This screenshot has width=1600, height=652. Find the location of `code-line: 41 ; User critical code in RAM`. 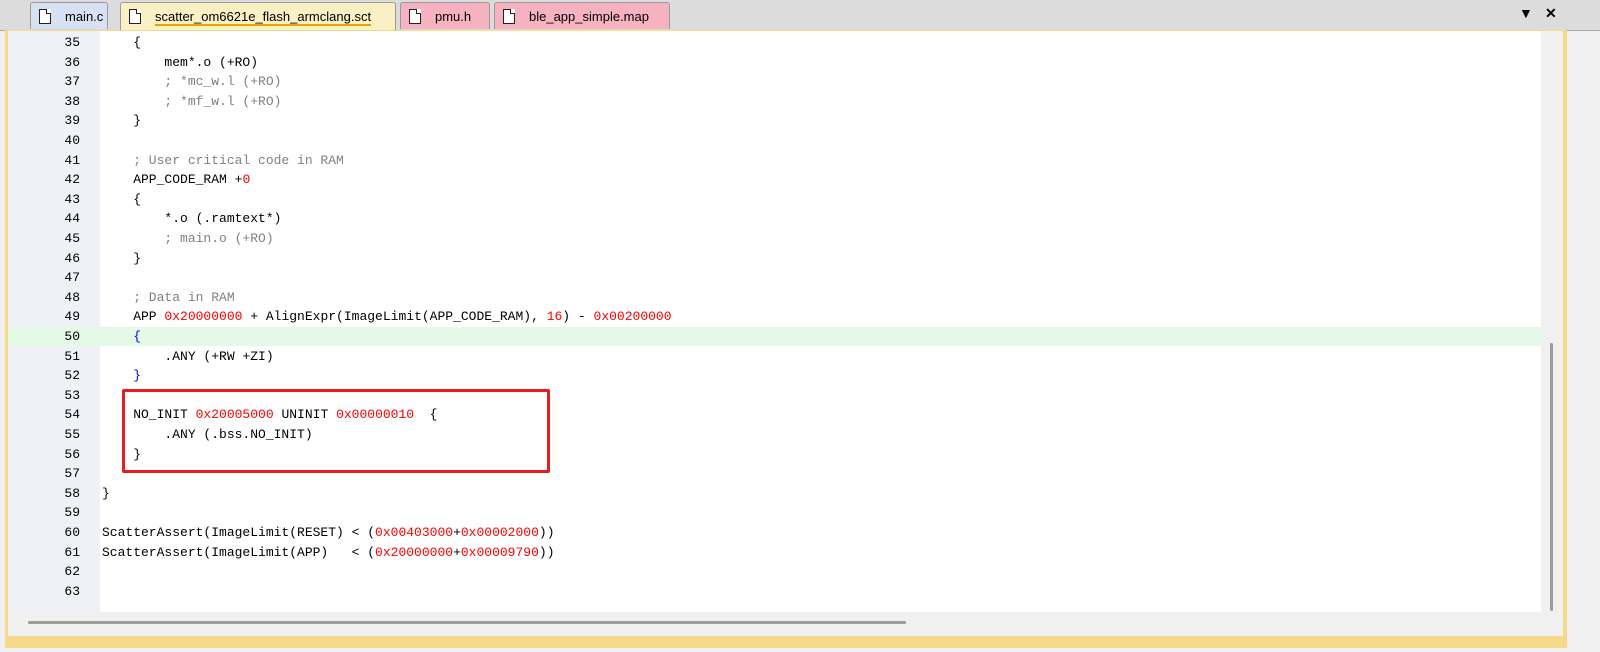

code-line: 41 ; User critical code in RAM is located at coordinates (778, 160).